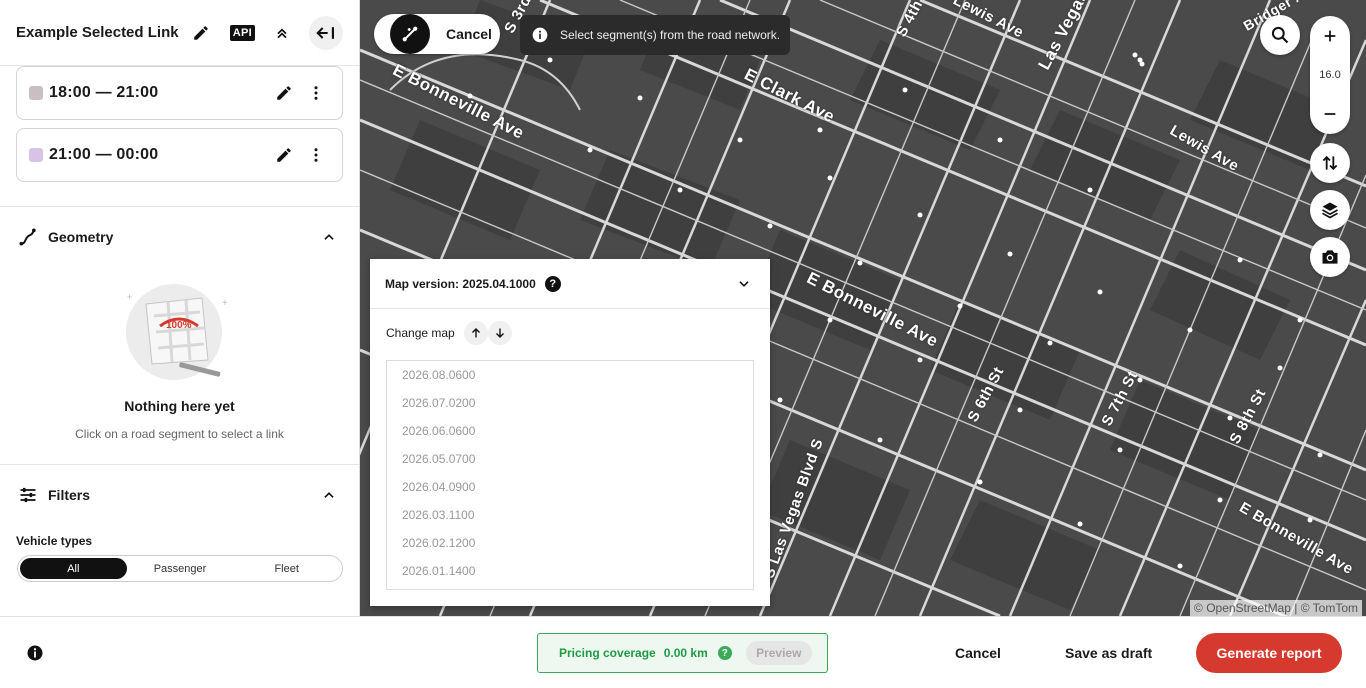  I want to click on zoom-out-button, so click(1330, 114).